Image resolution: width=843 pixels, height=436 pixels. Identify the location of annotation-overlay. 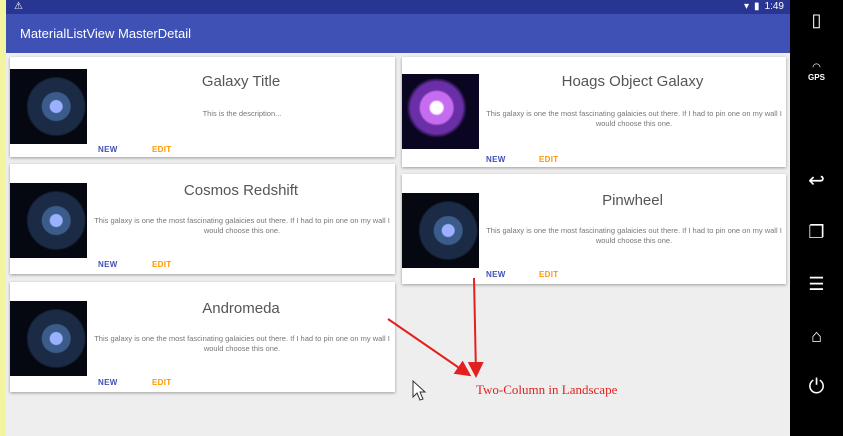
(435, 339).